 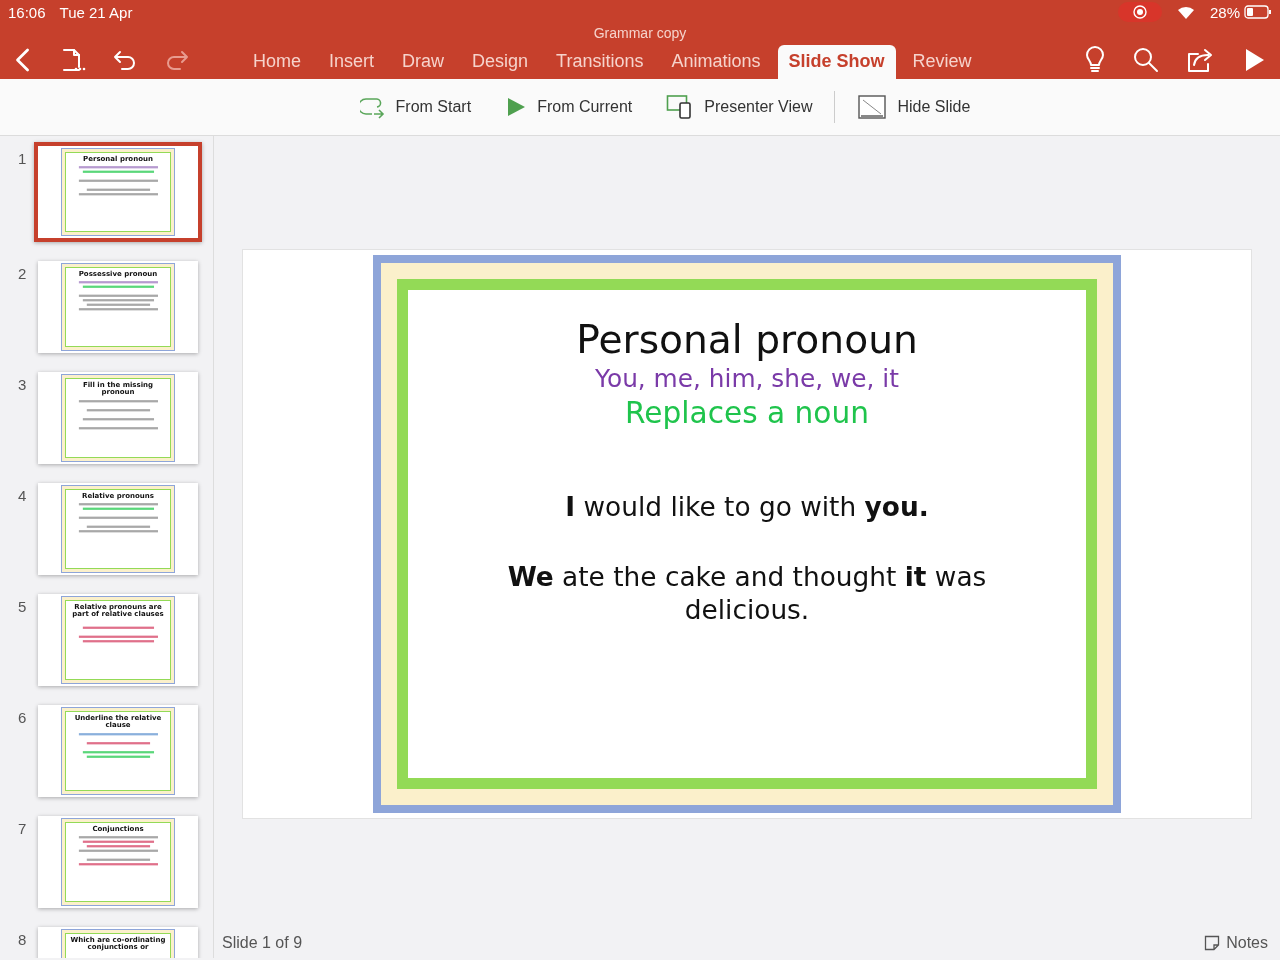 What do you see at coordinates (125, 60) in the screenshot?
I see `undo-icon` at bounding box center [125, 60].